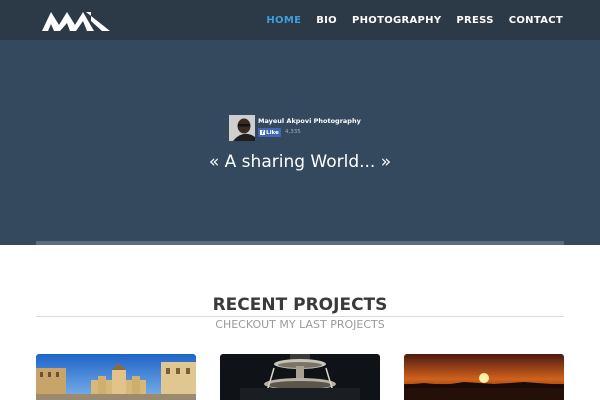 This screenshot has height=400, width=600. What do you see at coordinates (474, 20) in the screenshot?
I see `nav-press: PRESS` at bounding box center [474, 20].